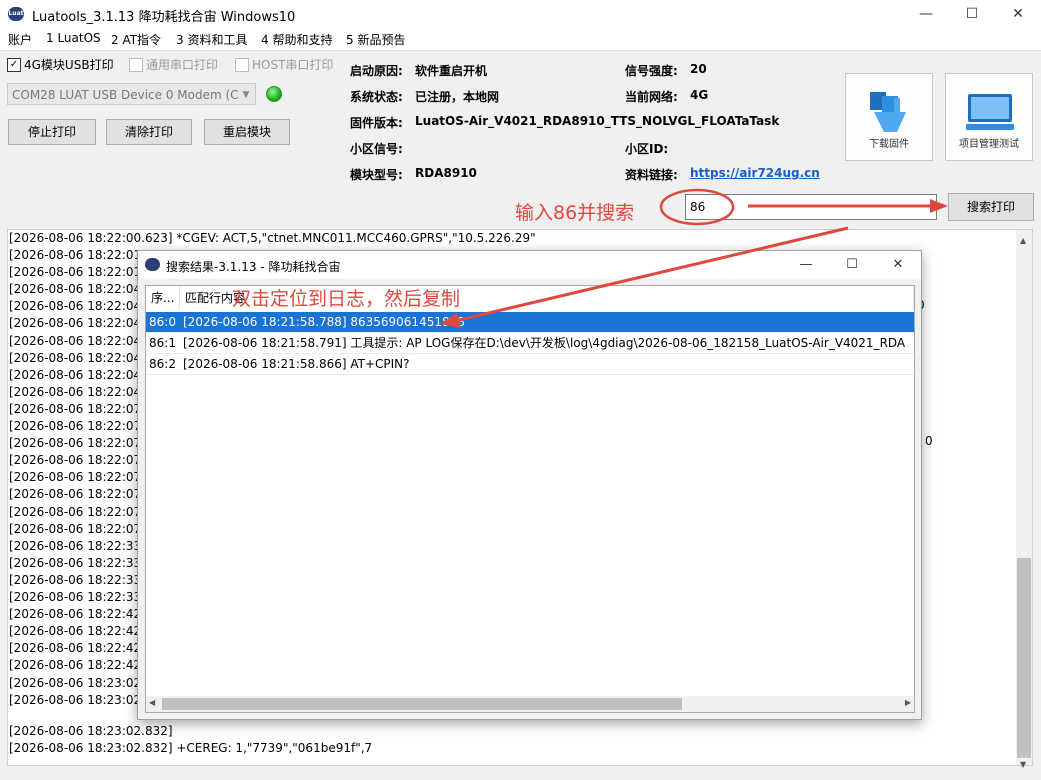 The image size is (1041, 780). Describe the element at coordinates (211, 39) in the screenshot. I see `menu-resources-tools: 3 资料和工具` at that location.